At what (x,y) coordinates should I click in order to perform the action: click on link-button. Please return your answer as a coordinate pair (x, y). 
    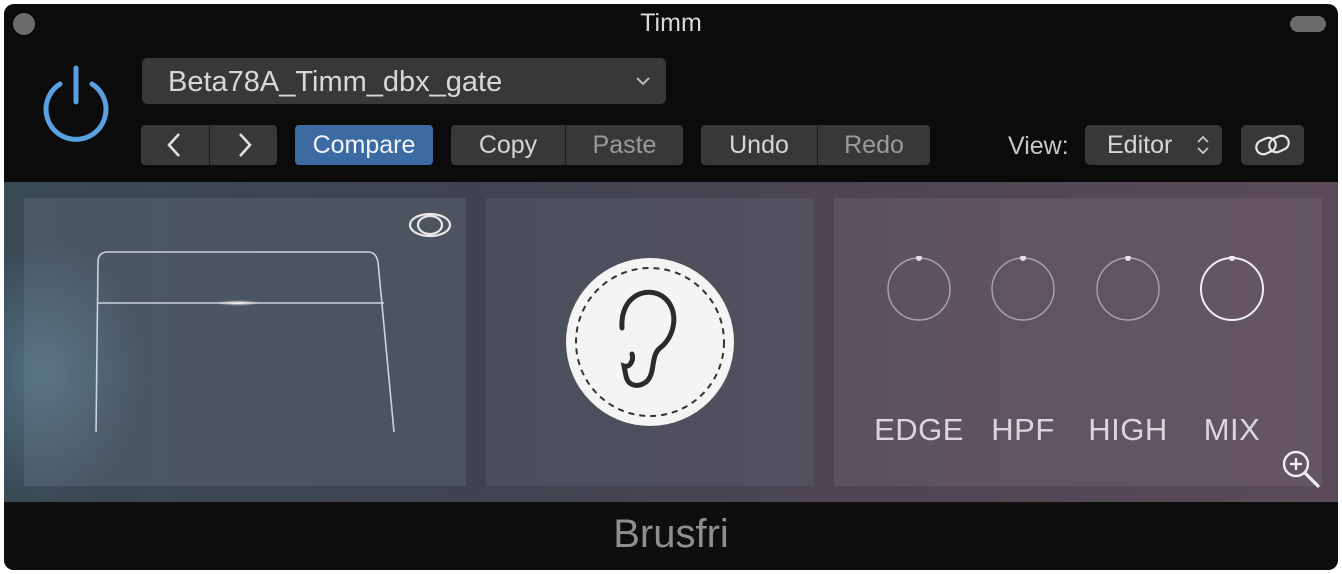
    Looking at the image, I should click on (1272, 145).